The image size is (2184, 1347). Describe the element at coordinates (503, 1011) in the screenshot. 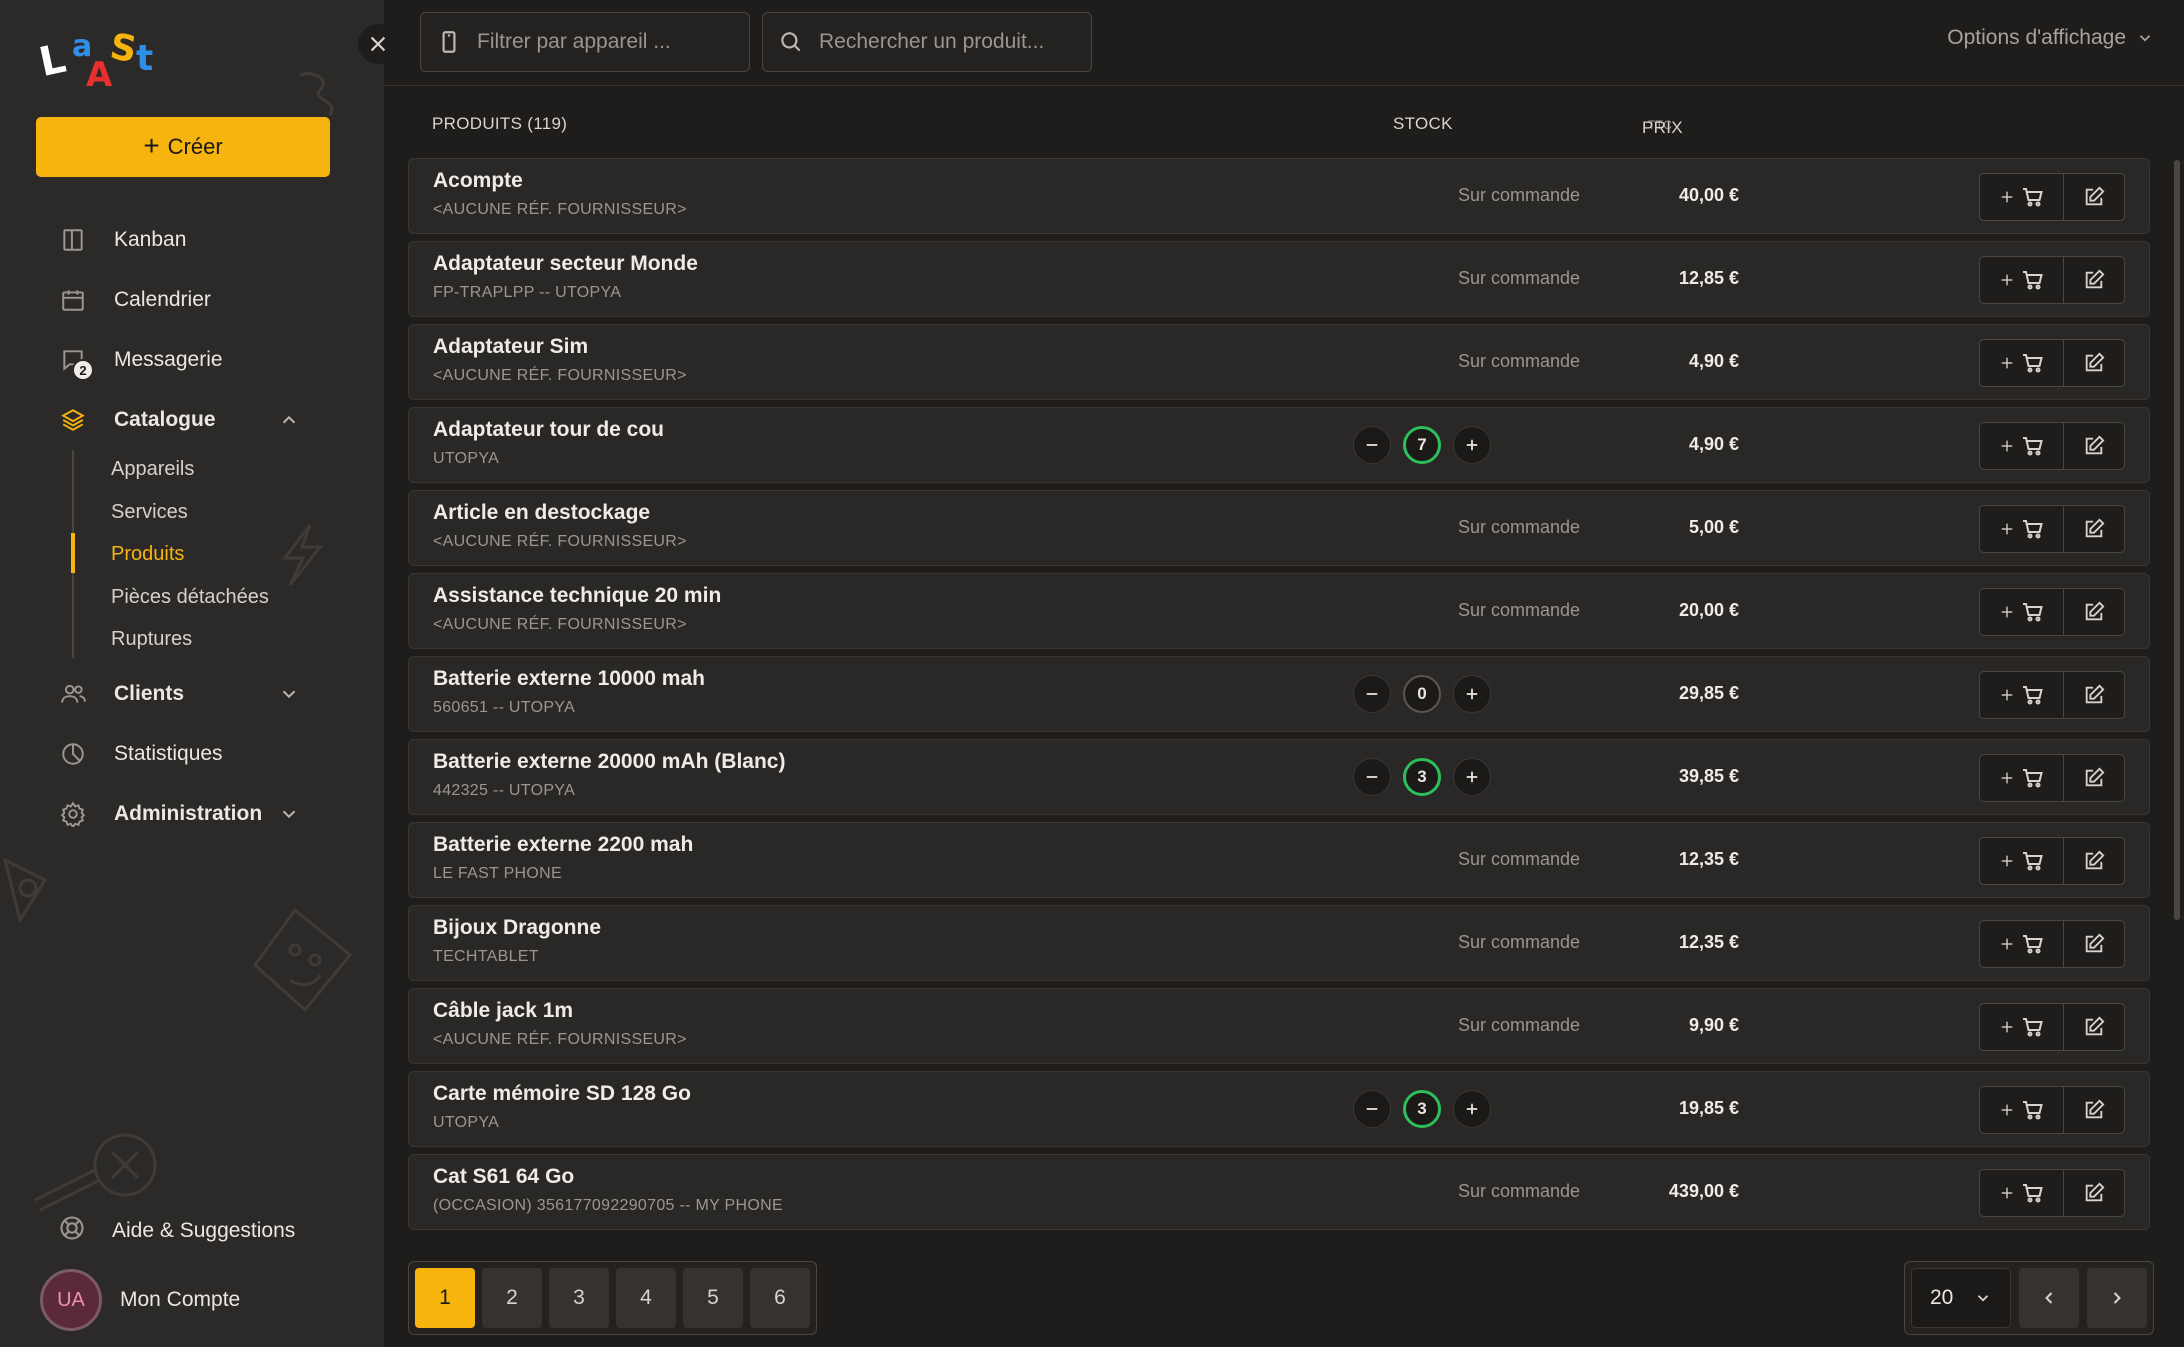

I see `product-name: Câble jack 1m` at that location.